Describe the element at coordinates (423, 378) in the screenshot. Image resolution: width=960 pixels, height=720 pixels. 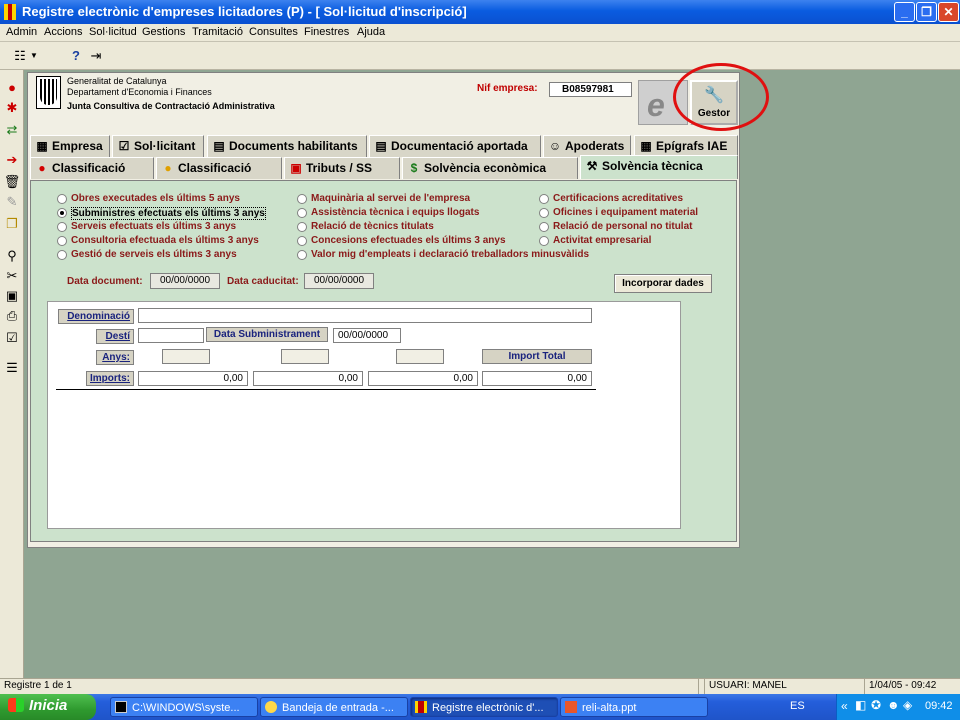
I see `import-field-3: 0,00` at that location.